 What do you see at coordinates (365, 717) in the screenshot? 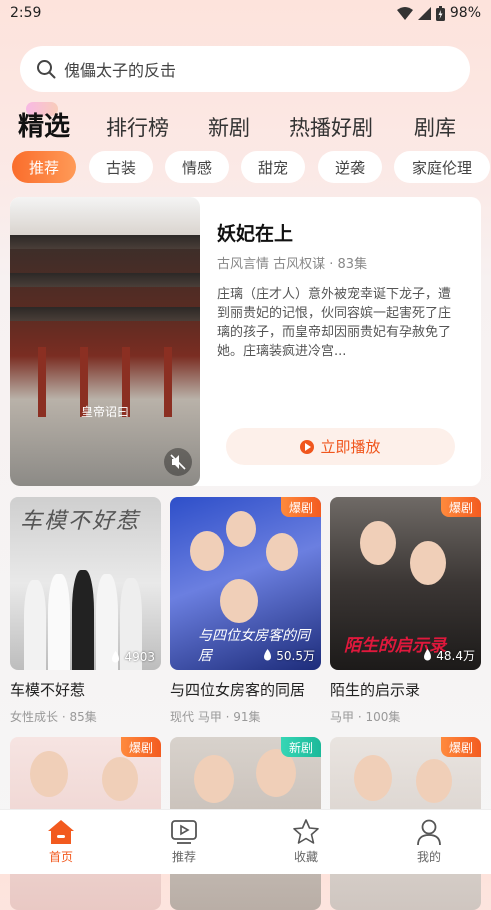
I see `drama-meta: 马甲 · 100集` at bounding box center [365, 717].